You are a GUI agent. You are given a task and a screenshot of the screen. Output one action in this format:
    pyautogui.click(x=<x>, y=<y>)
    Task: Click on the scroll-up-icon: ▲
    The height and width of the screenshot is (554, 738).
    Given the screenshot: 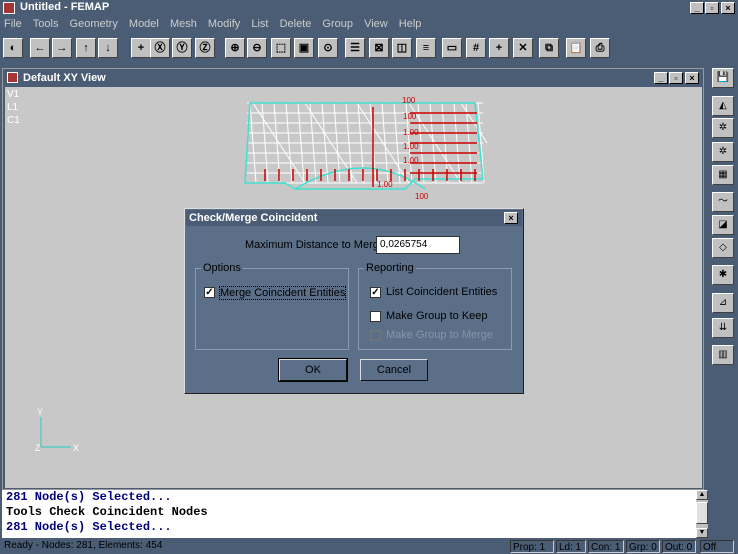 What is the action you would take?
    pyautogui.click(x=702, y=495)
    